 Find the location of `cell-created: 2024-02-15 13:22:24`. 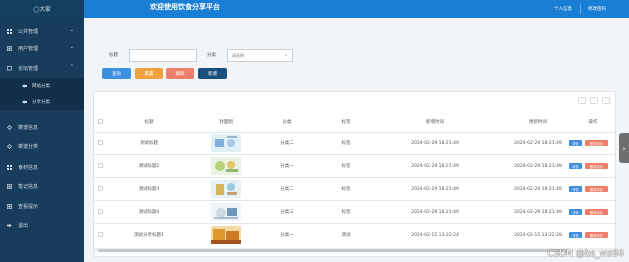

cell-created: 2024-02-15 13:22:24 is located at coordinates (435, 235).